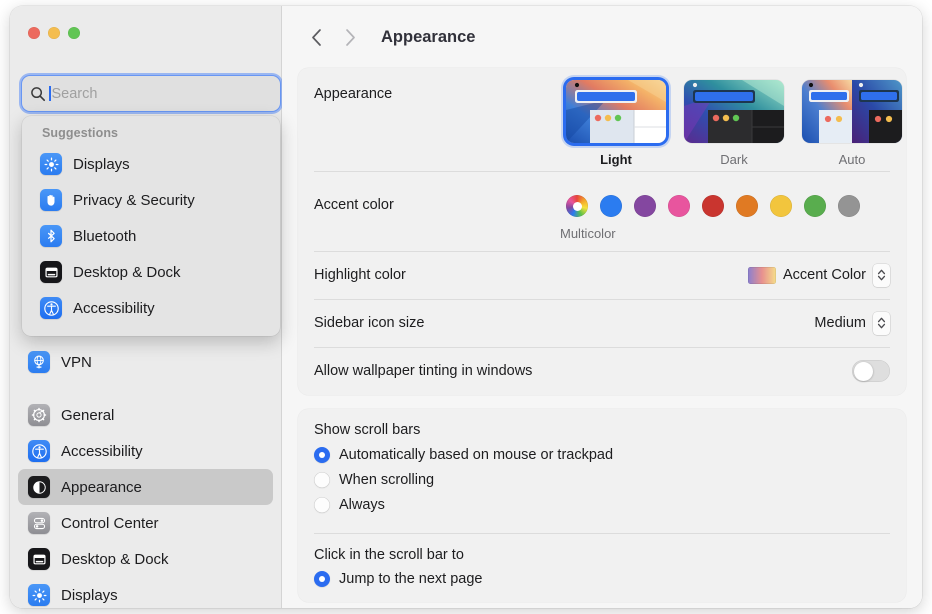 The height and width of the screenshot is (614, 932). I want to click on sidebar-item-label: Control Center, so click(110, 523).